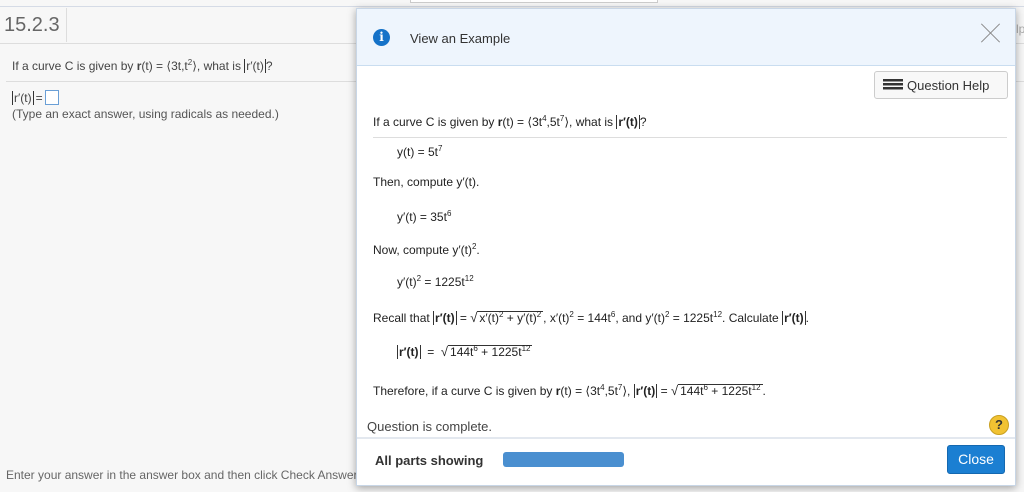  Describe the element at coordinates (999, 425) in the screenshot. I see `help-icon: ?` at that location.